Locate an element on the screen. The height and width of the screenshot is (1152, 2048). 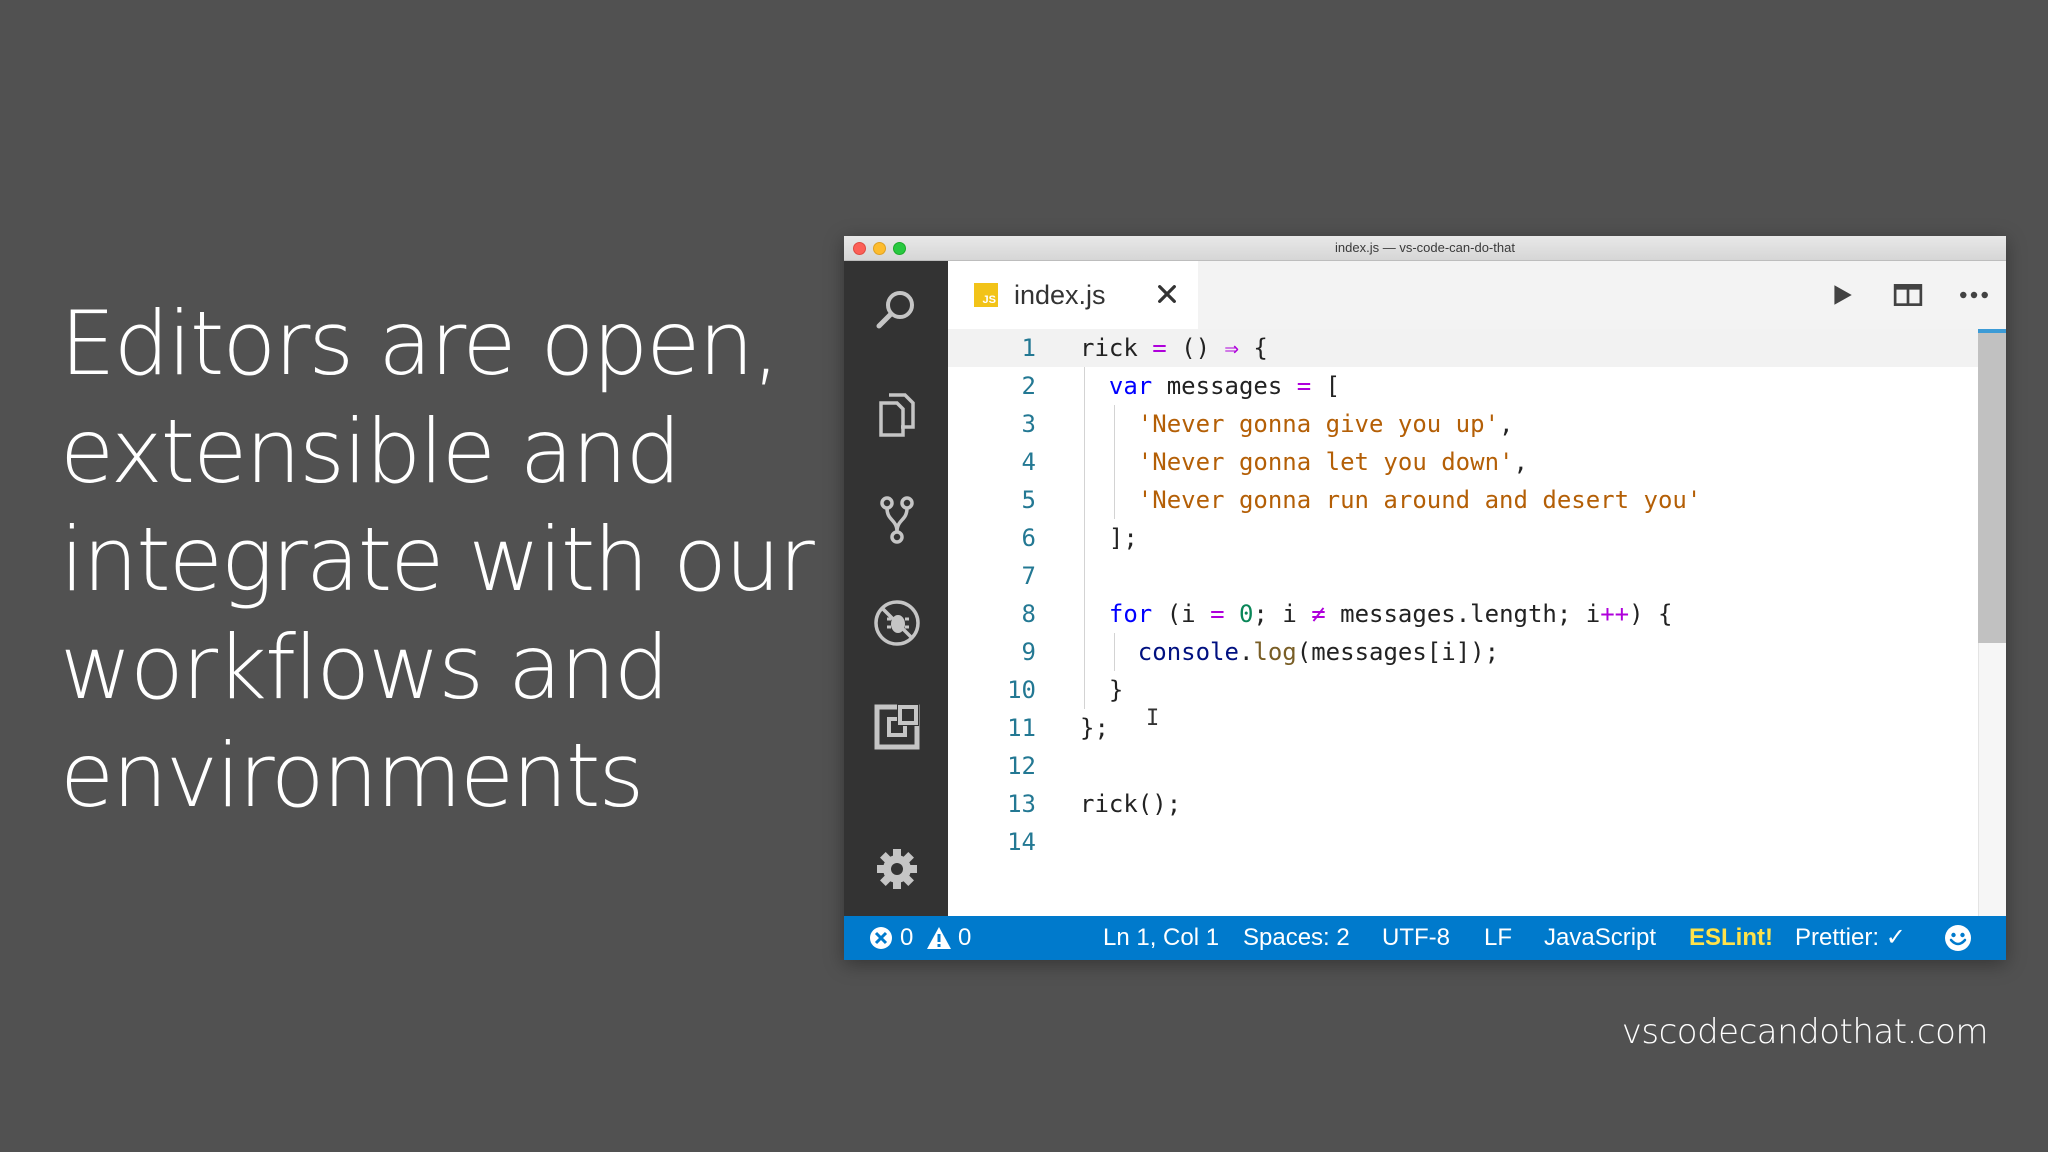
code-token: { is located at coordinates (1253, 348).